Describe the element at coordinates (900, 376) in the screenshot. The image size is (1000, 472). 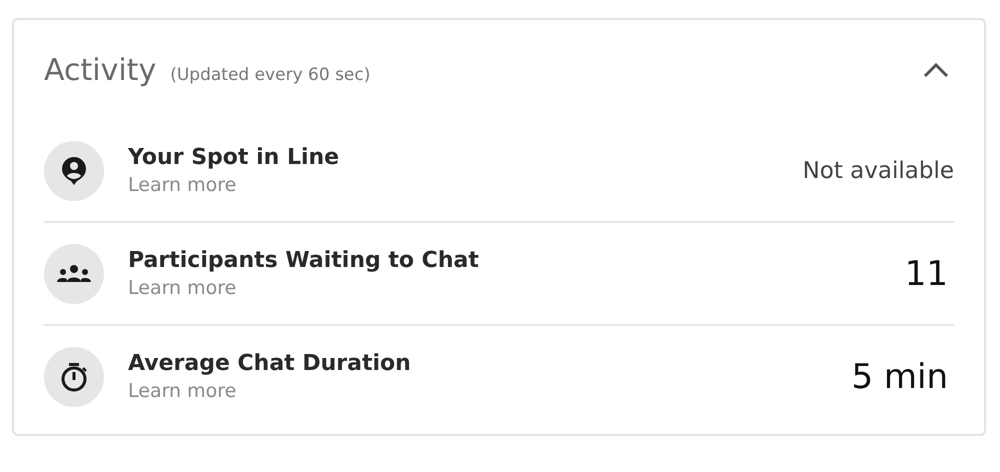
I see `metric-value: 5 min` at that location.